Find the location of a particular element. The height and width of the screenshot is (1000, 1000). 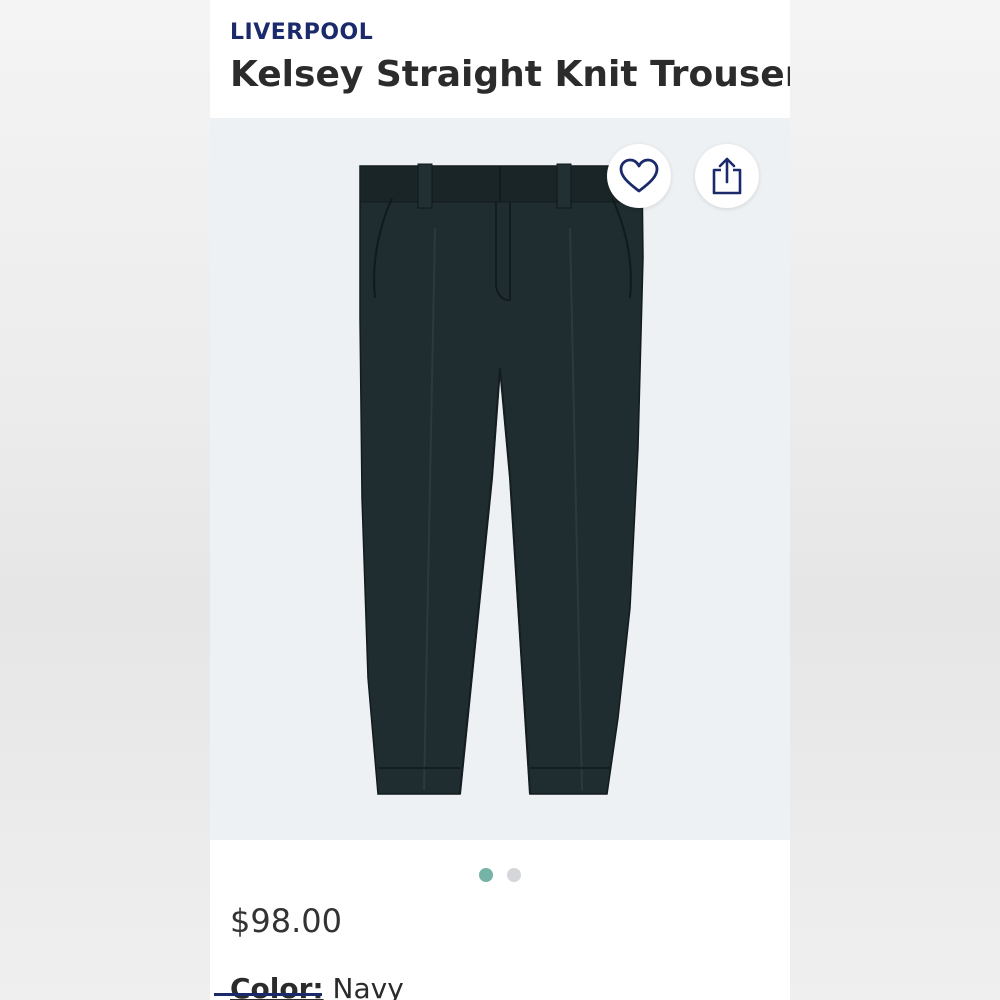

product-title: Kelsey Straight Knit Trouser is located at coordinates (510, 74).